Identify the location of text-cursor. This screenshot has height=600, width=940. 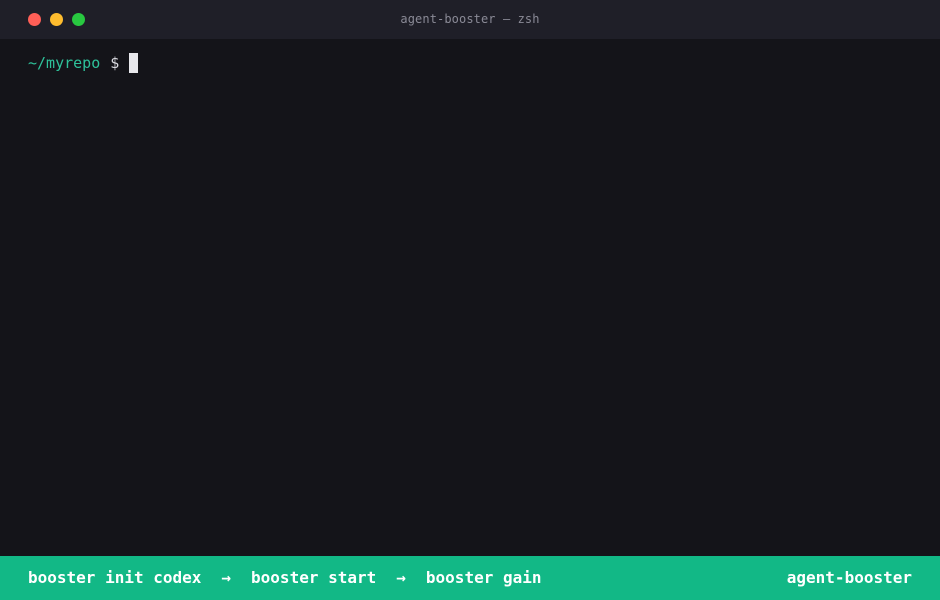
(134, 63).